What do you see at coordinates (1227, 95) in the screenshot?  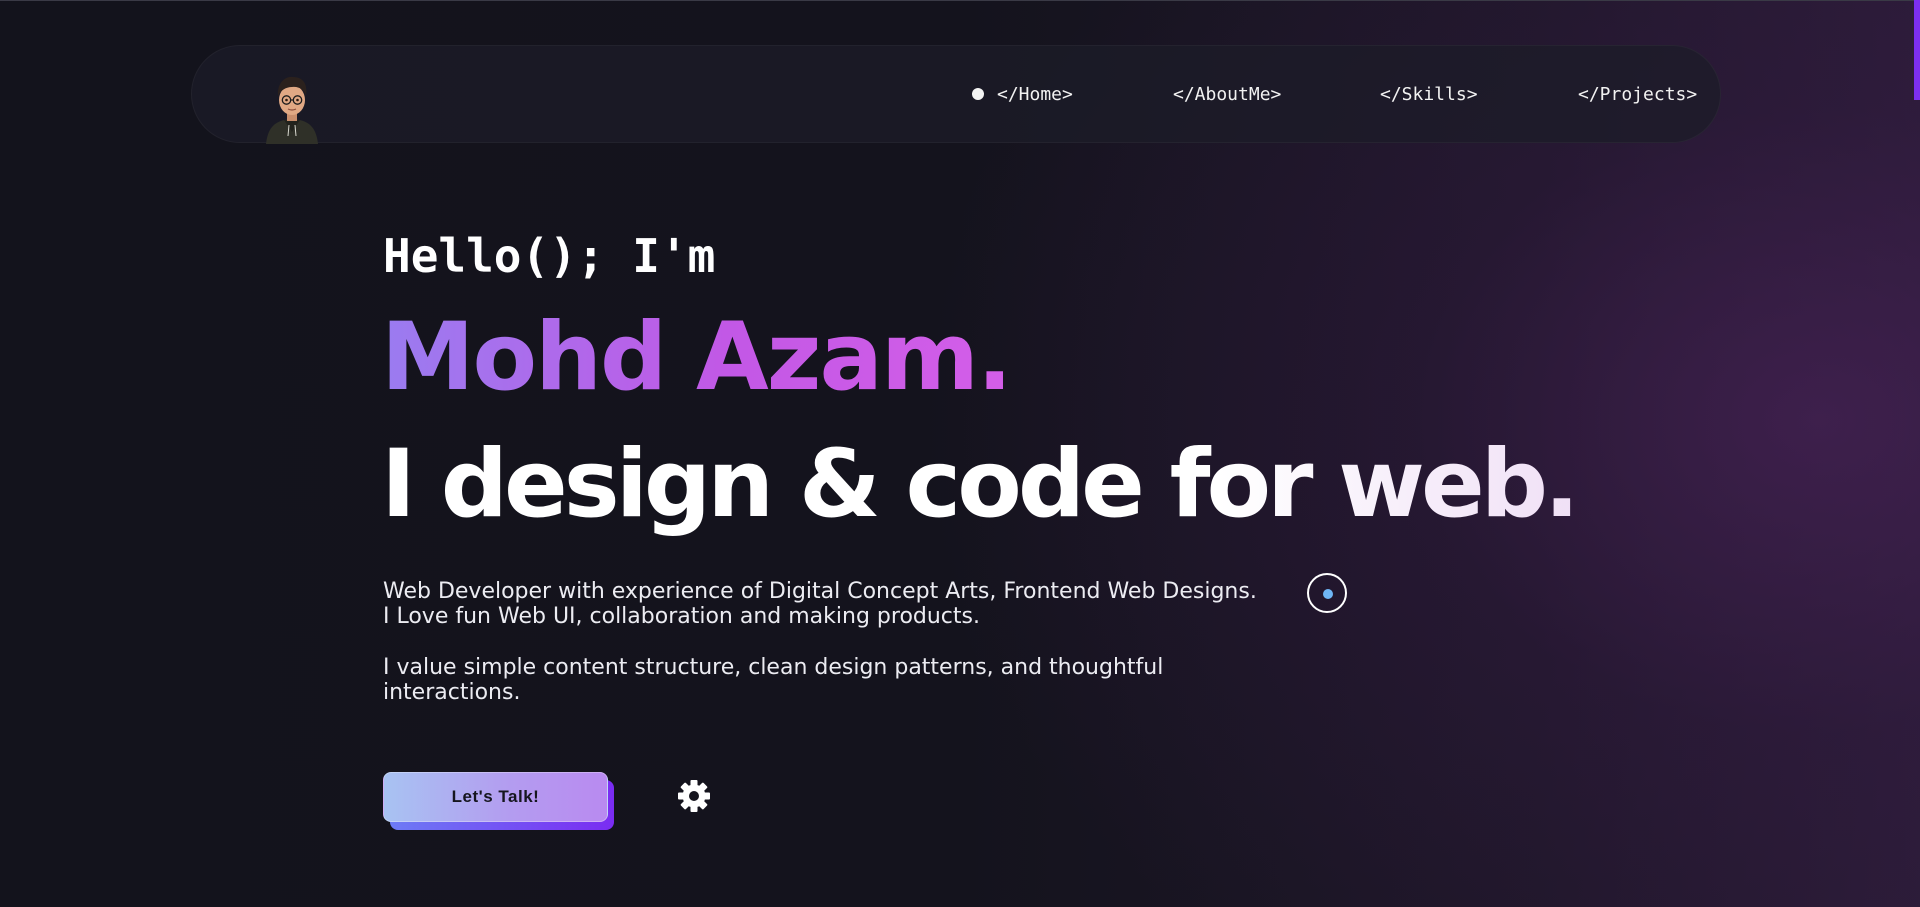 I see `nav-about-me: </AboutMe>` at bounding box center [1227, 95].